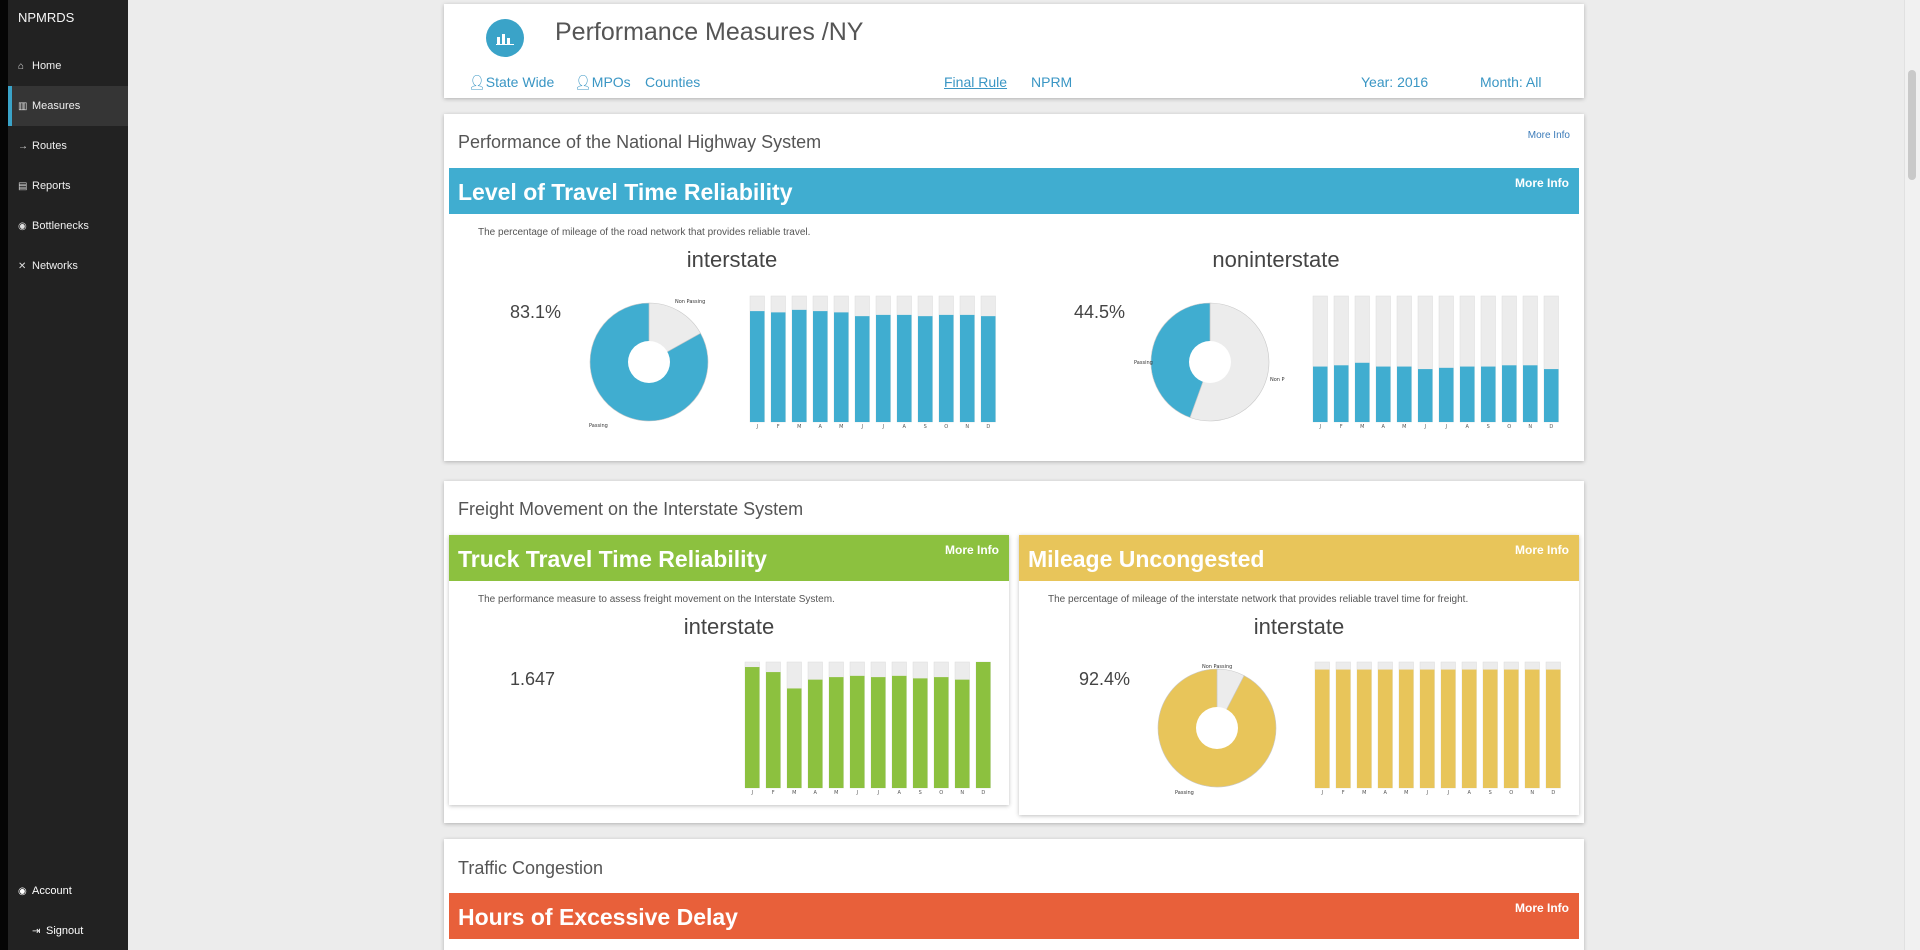 This screenshot has height=950, width=1920. What do you see at coordinates (68, 226) in the screenshot?
I see `sidebar-item-bottlenecks: ◉ Bottlenecks` at bounding box center [68, 226].